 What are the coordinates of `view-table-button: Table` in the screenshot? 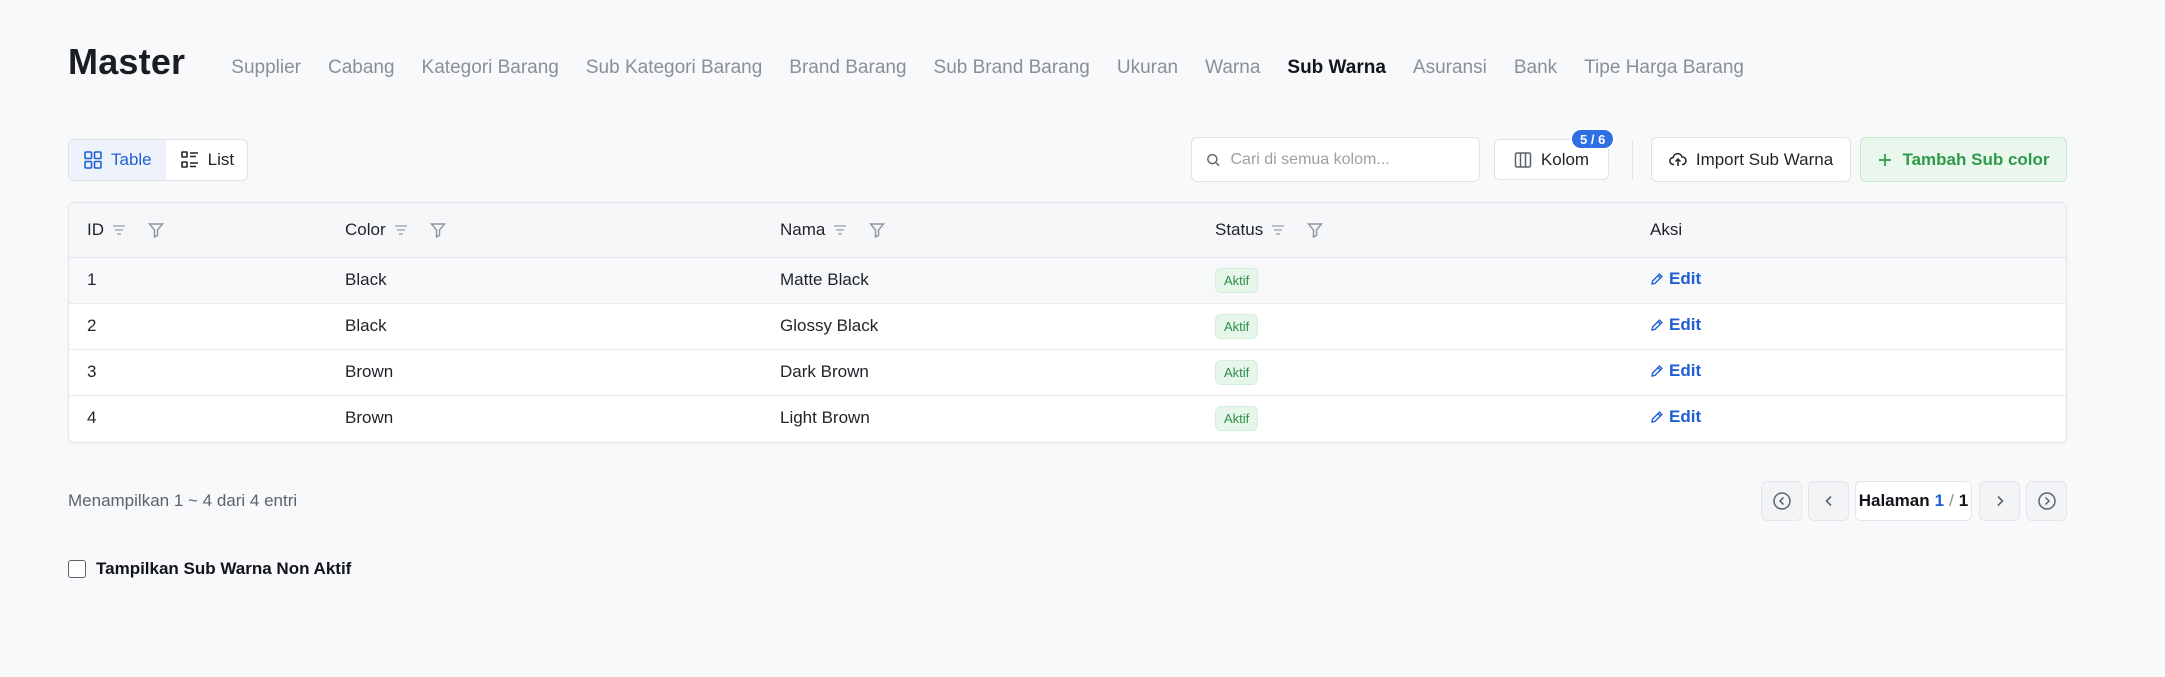 It's located at (117, 160).